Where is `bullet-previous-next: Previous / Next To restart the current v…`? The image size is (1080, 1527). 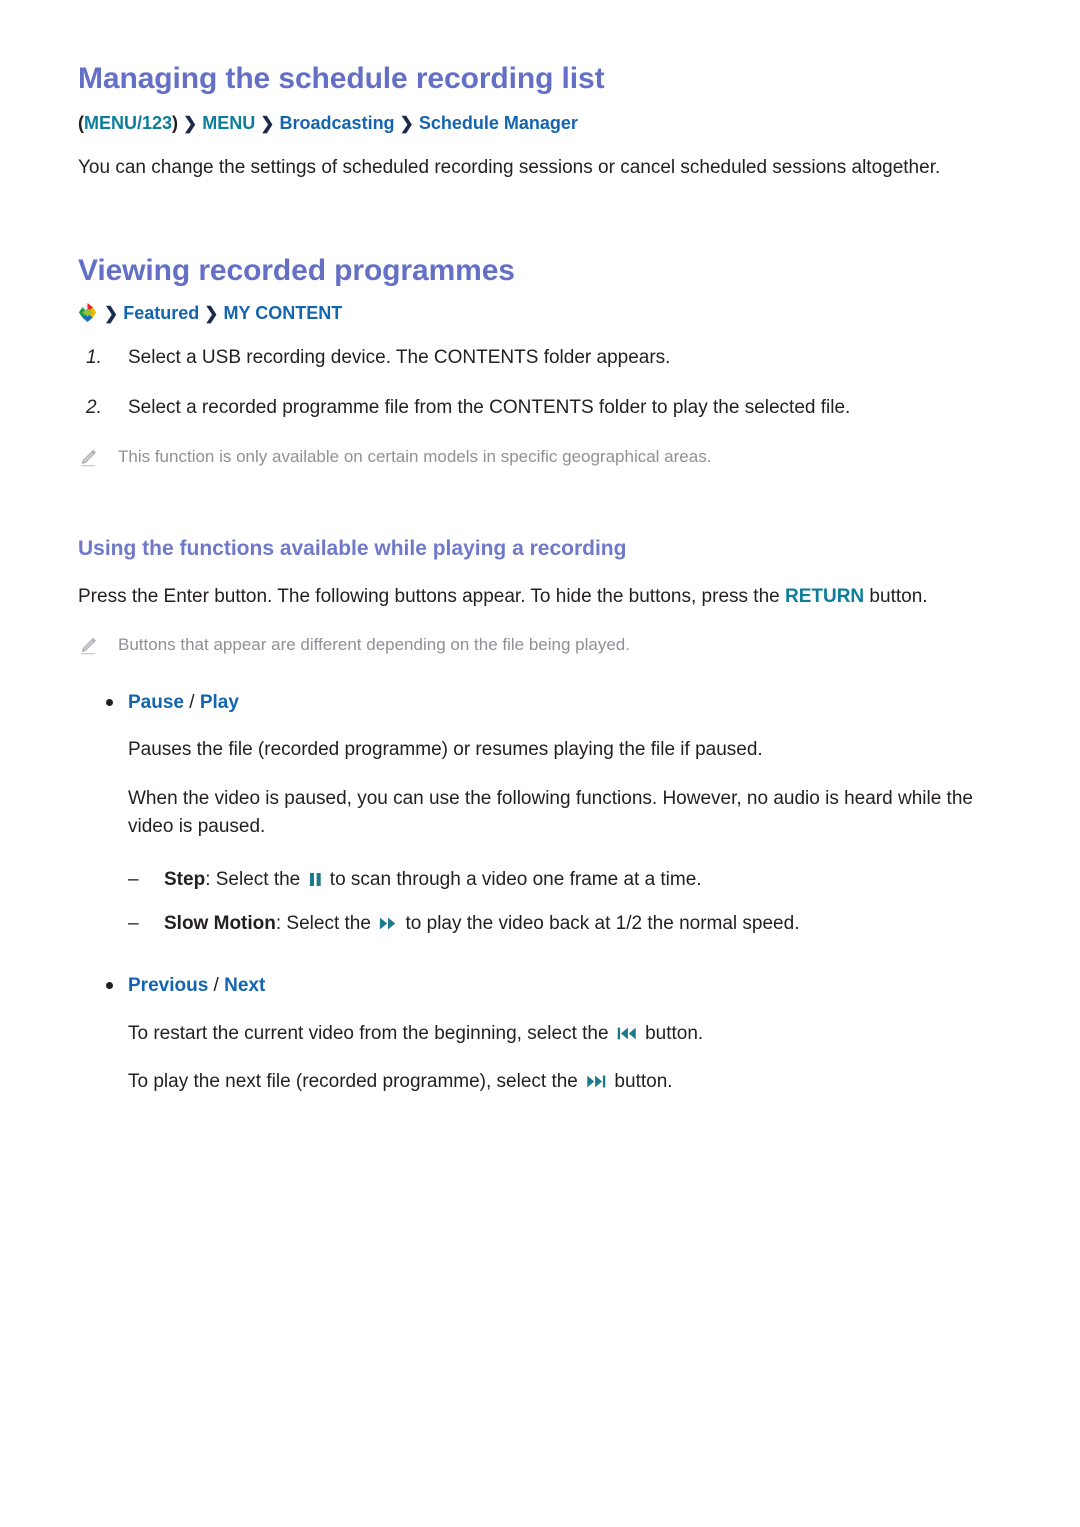
bullet-previous-next: Previous / Next To restart the current v… is located at coordinates (540, 1035).